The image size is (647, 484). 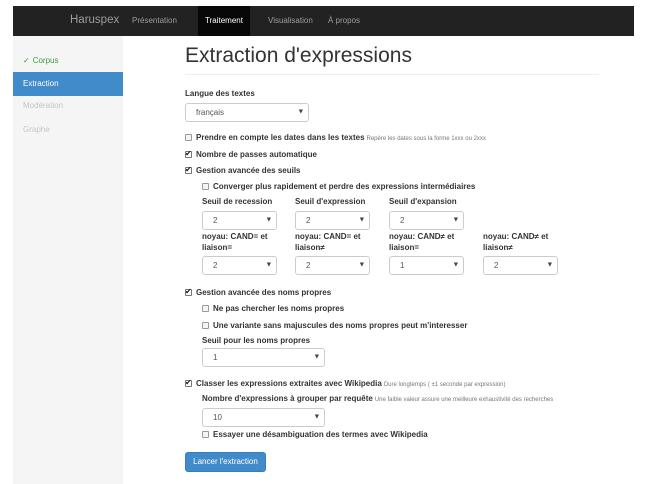 What do you see at coordinates (239, 220) in the screenshot?
I see `seuil-recession-select: 2 ▼` at bounding box center [239, 220].